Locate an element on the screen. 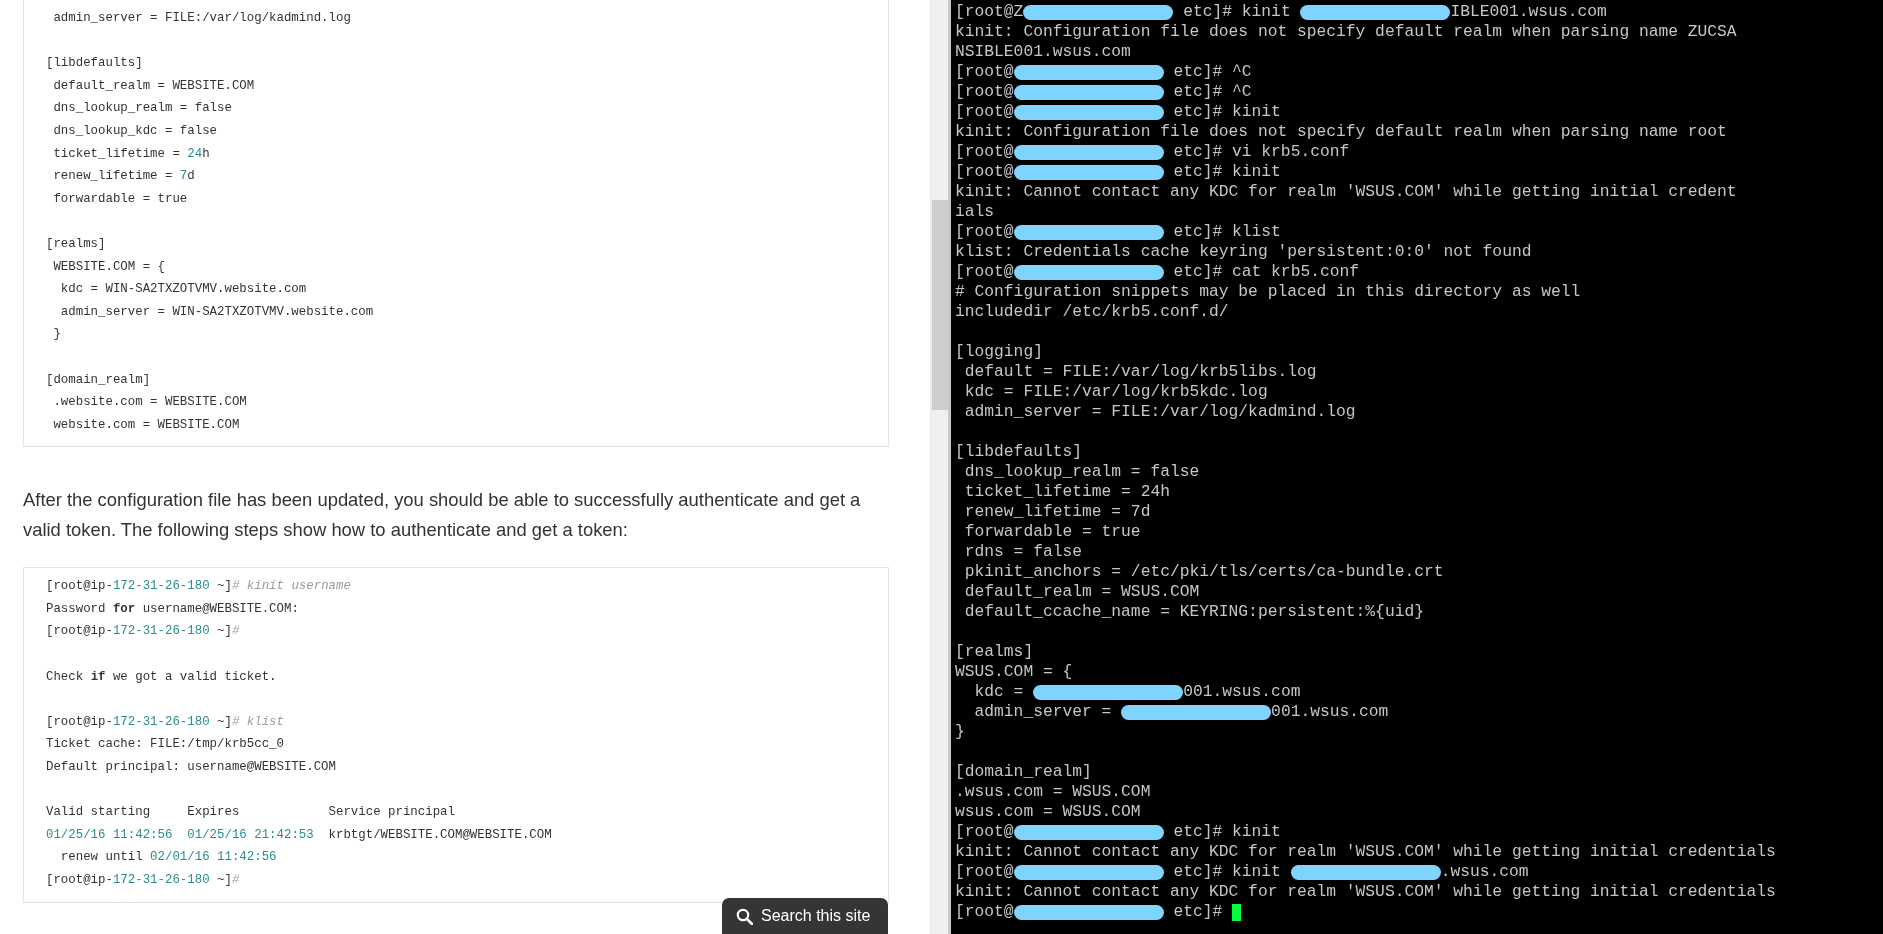 The height and width of the screenshot is (934, 1883). terminal-text: etc]# klist is located at coordinates (1226, 232).